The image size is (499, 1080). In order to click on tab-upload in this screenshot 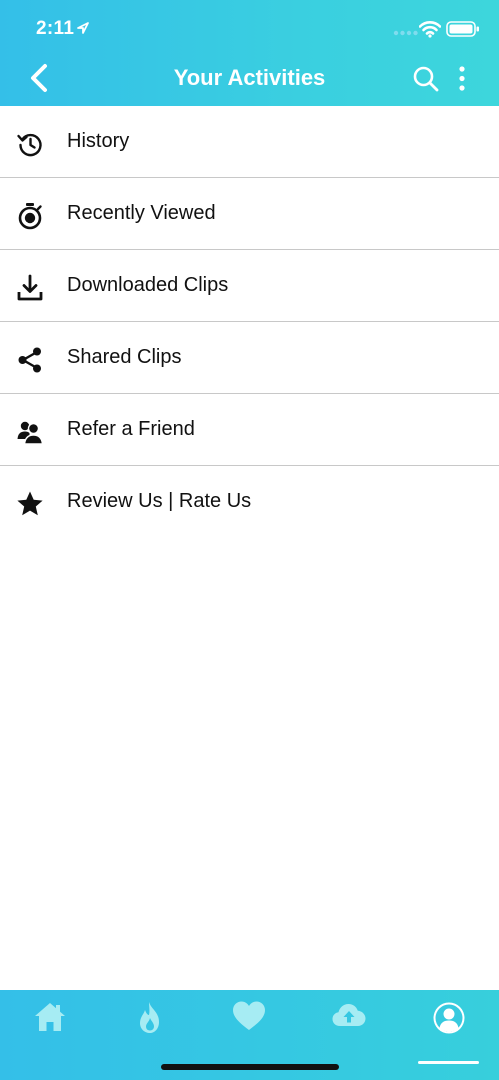, I will do `click(349, 1019)`.